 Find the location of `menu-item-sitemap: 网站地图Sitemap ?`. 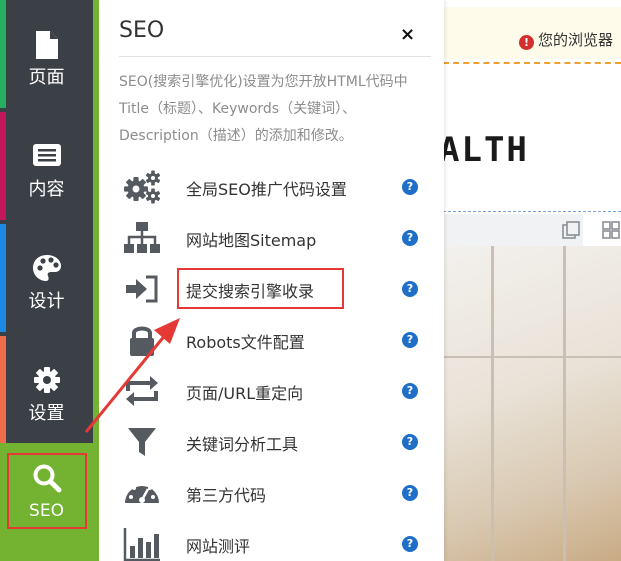

menu-item-sitemap: 网站地图Sitemap ? is located at coordinates (272, 238).